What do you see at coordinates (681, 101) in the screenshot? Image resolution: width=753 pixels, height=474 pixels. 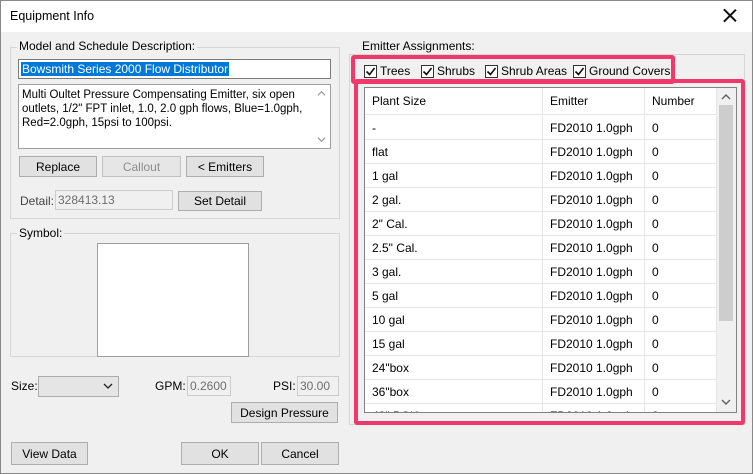 I see `column-header-number: Number` at bounding box center [681, 101].